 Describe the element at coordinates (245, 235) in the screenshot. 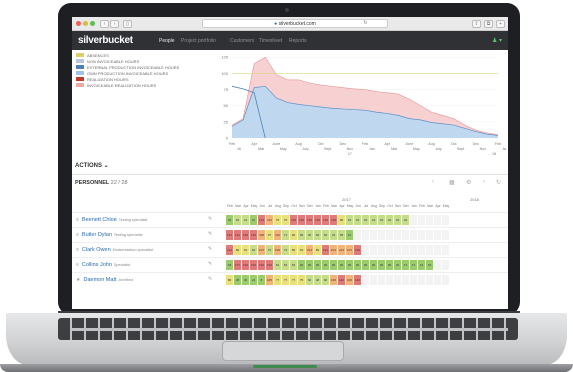

I see `allocation-cell: 160` at that location.